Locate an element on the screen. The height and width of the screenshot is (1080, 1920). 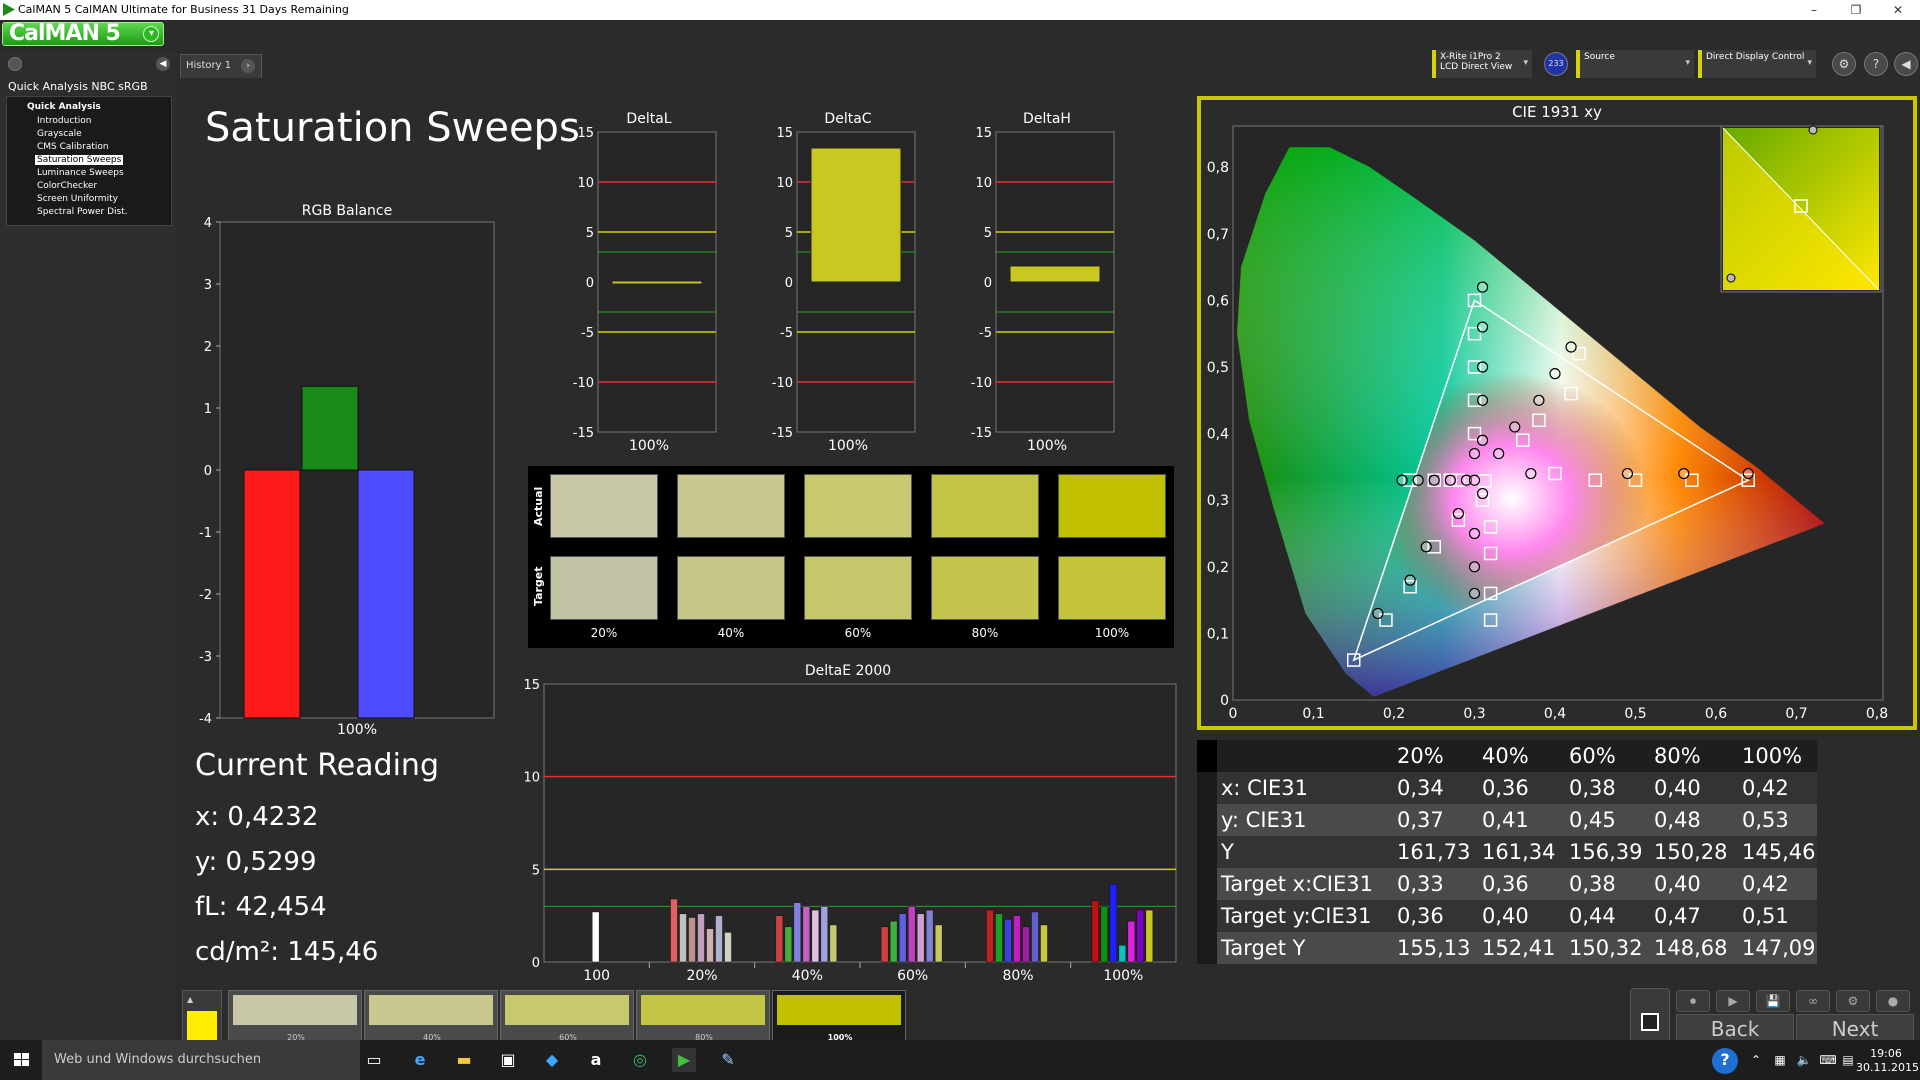
windows-start-icon is located at coordinates (21, 1060).